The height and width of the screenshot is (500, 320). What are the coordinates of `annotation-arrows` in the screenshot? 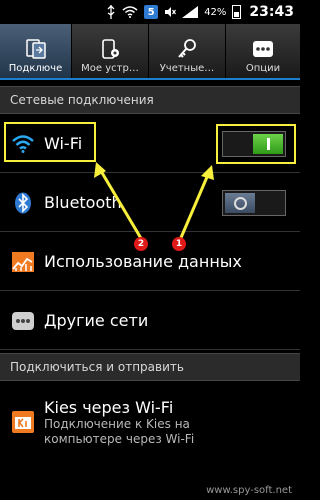 It's located at (154, 201).